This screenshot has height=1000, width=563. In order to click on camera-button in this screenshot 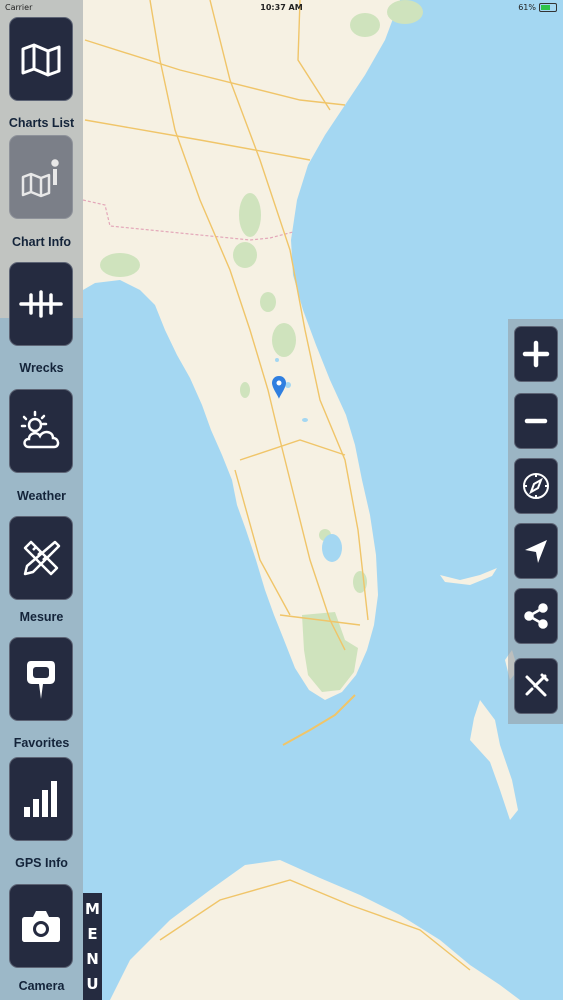, I will do `click(41, 926)`.